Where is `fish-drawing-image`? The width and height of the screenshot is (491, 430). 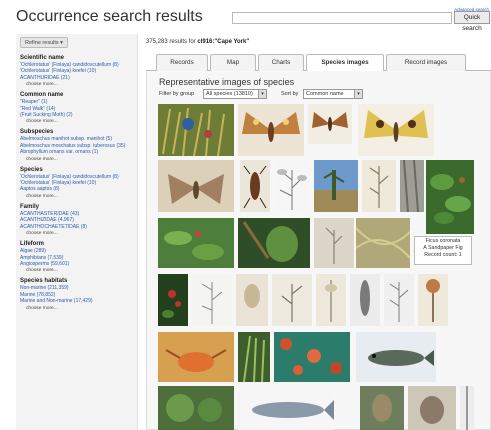 fish-drawing-image is located at coordinates (286, 408).